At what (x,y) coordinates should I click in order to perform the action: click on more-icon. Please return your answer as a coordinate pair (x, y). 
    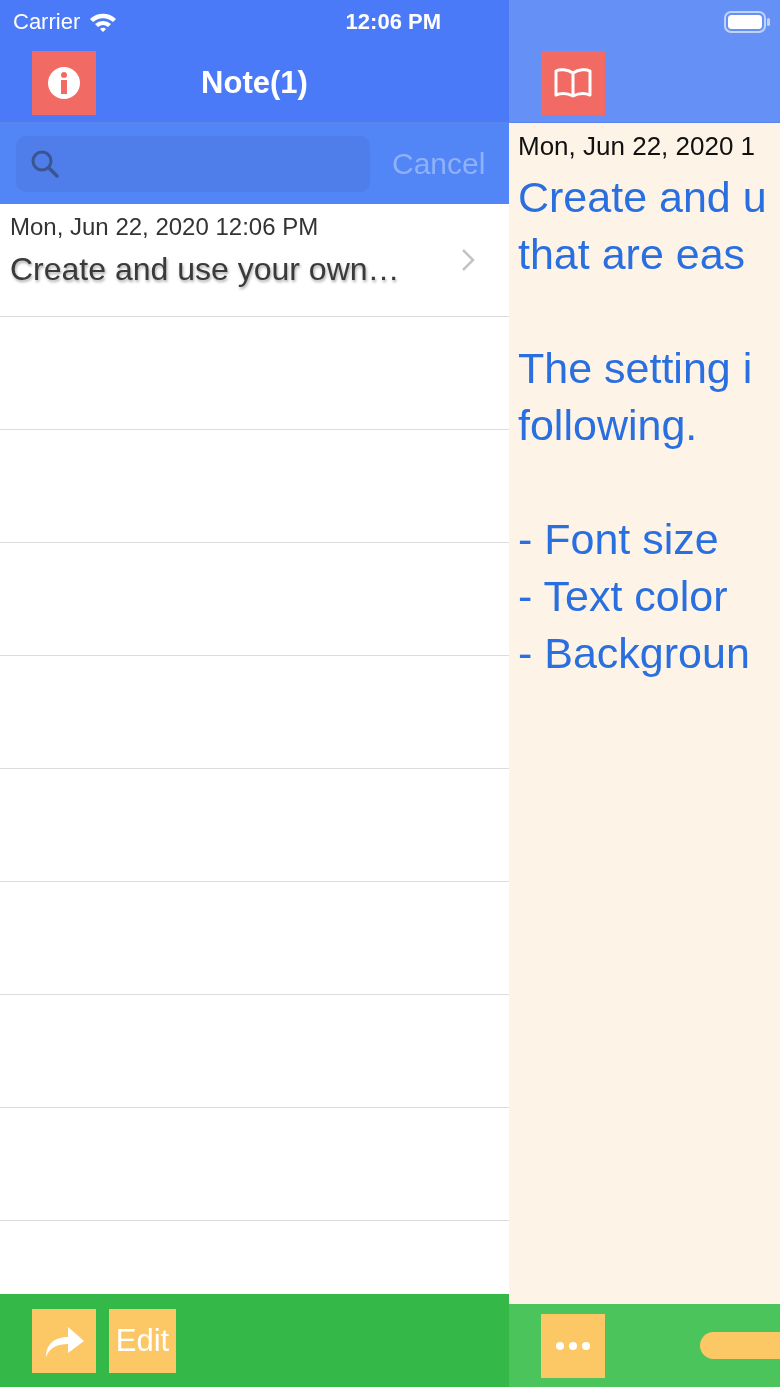
    Looking at the image, I should click on (573, 1345).